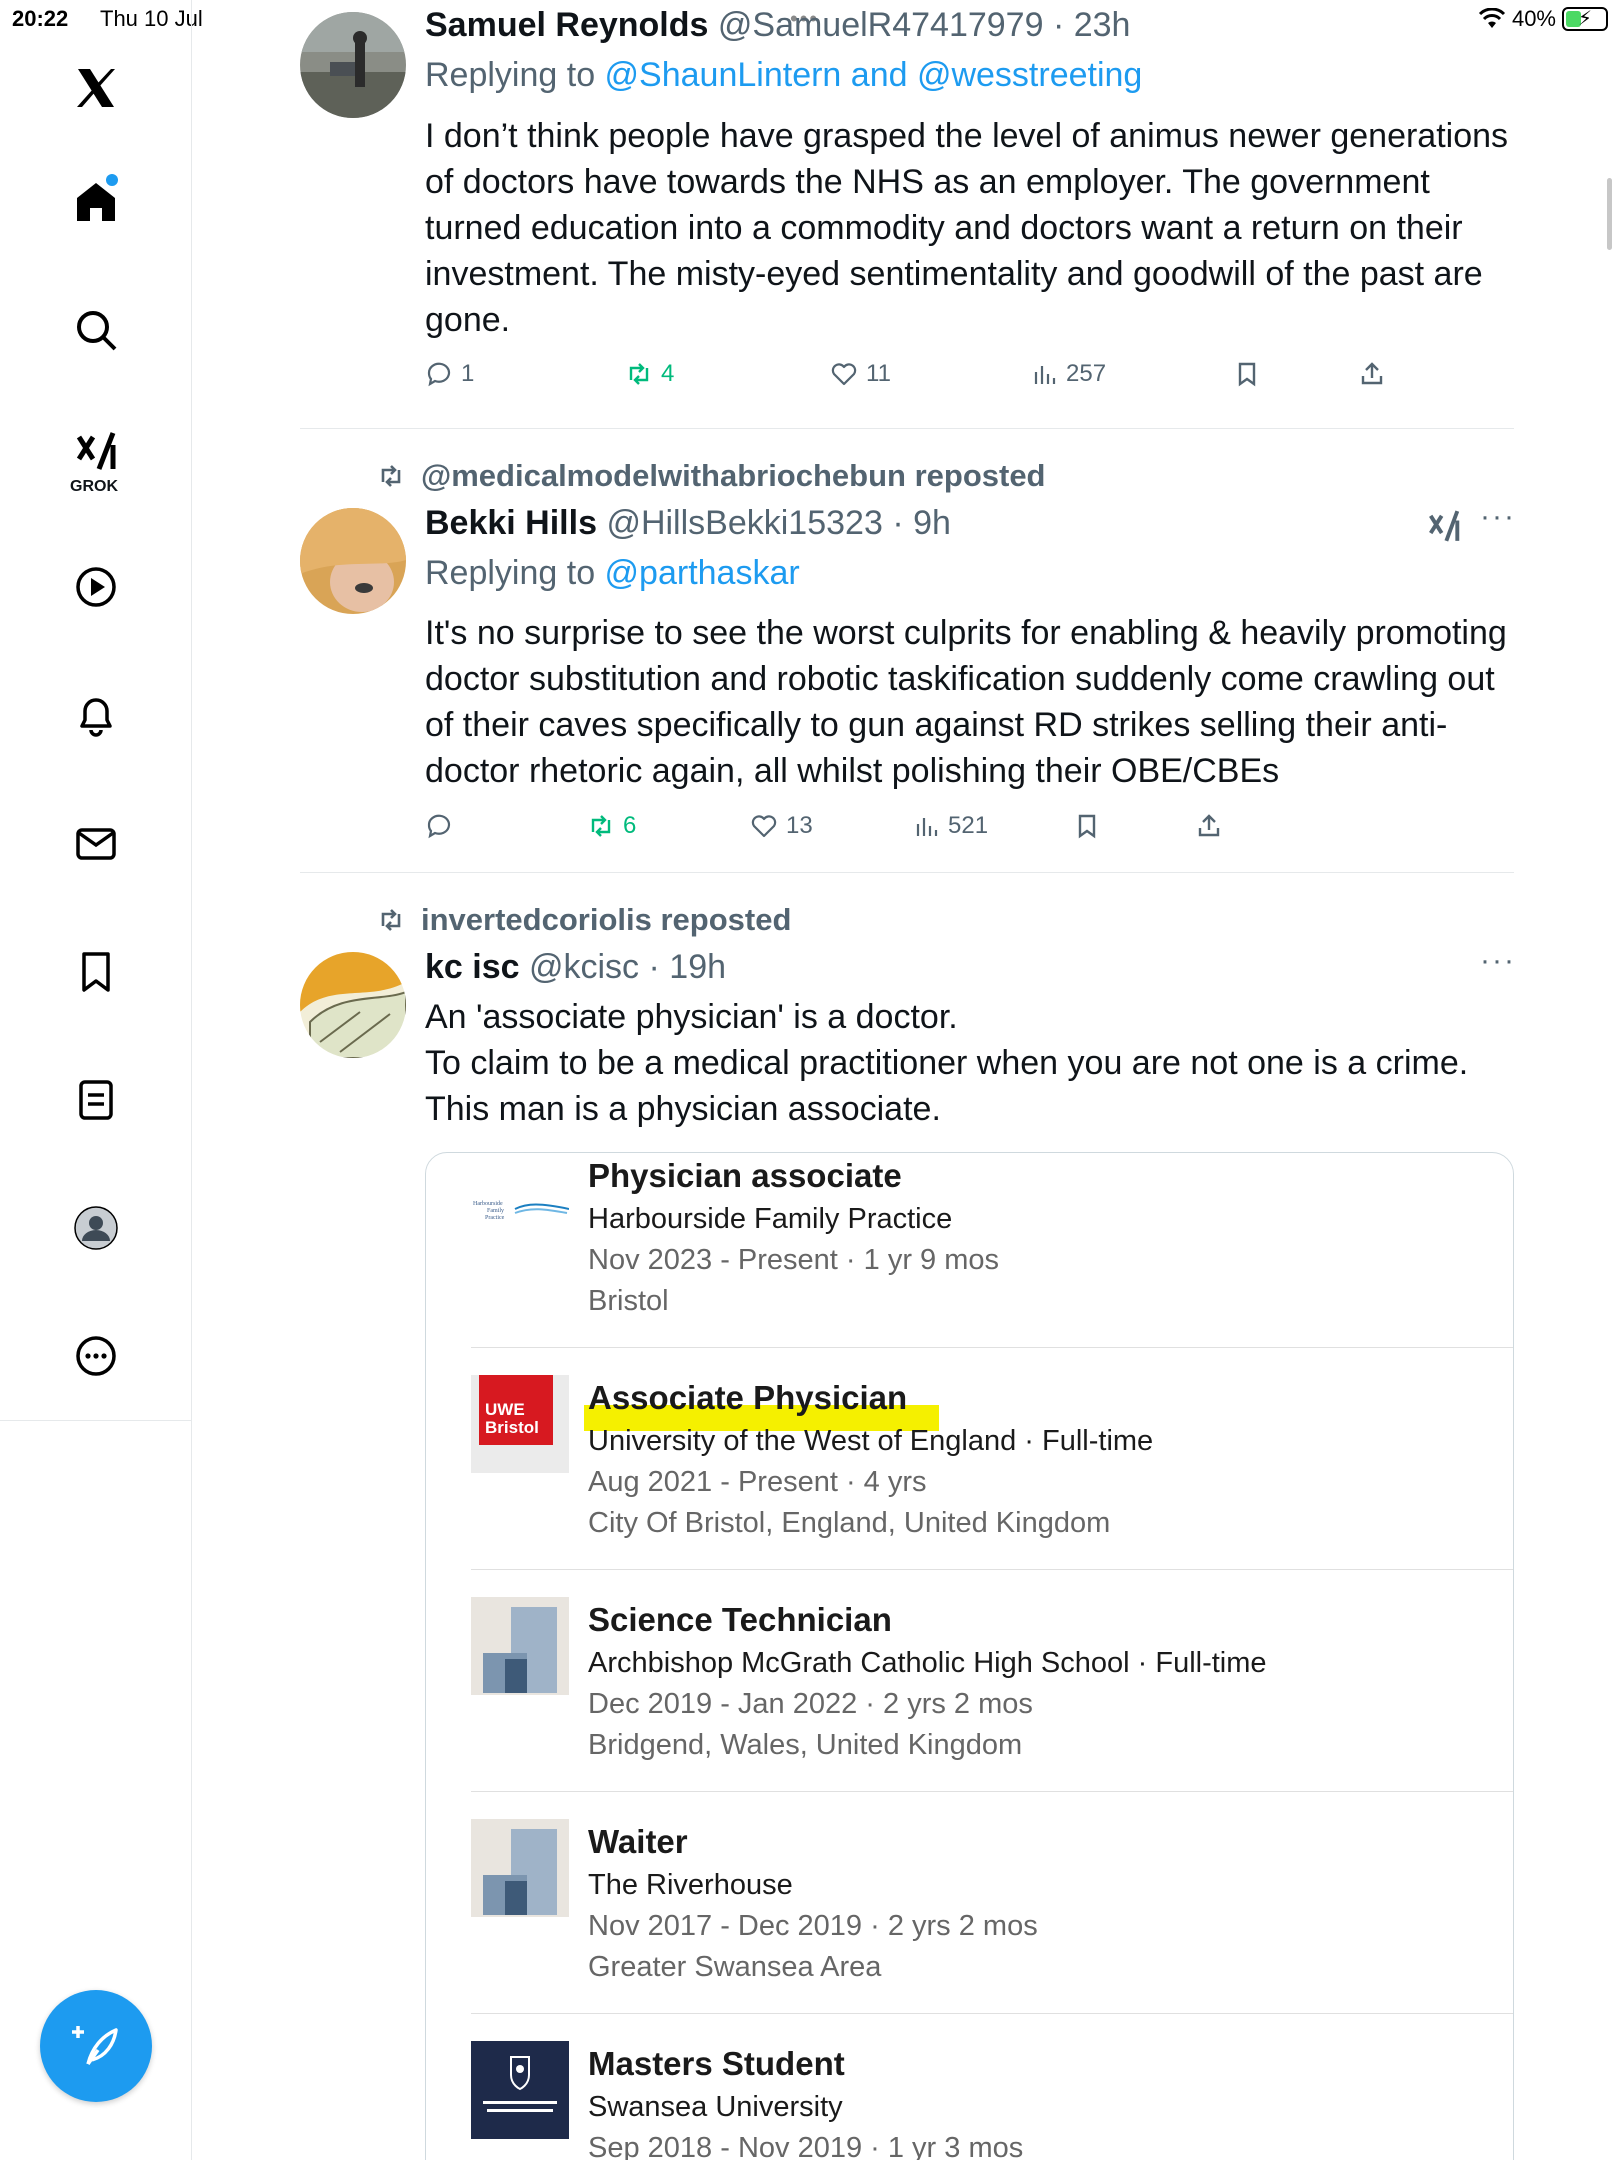 The width and height of the screenshot is (1620, 2160). Describe the element at coordinates (96, 330) in the screenshot. I see `search-icon` at that location.